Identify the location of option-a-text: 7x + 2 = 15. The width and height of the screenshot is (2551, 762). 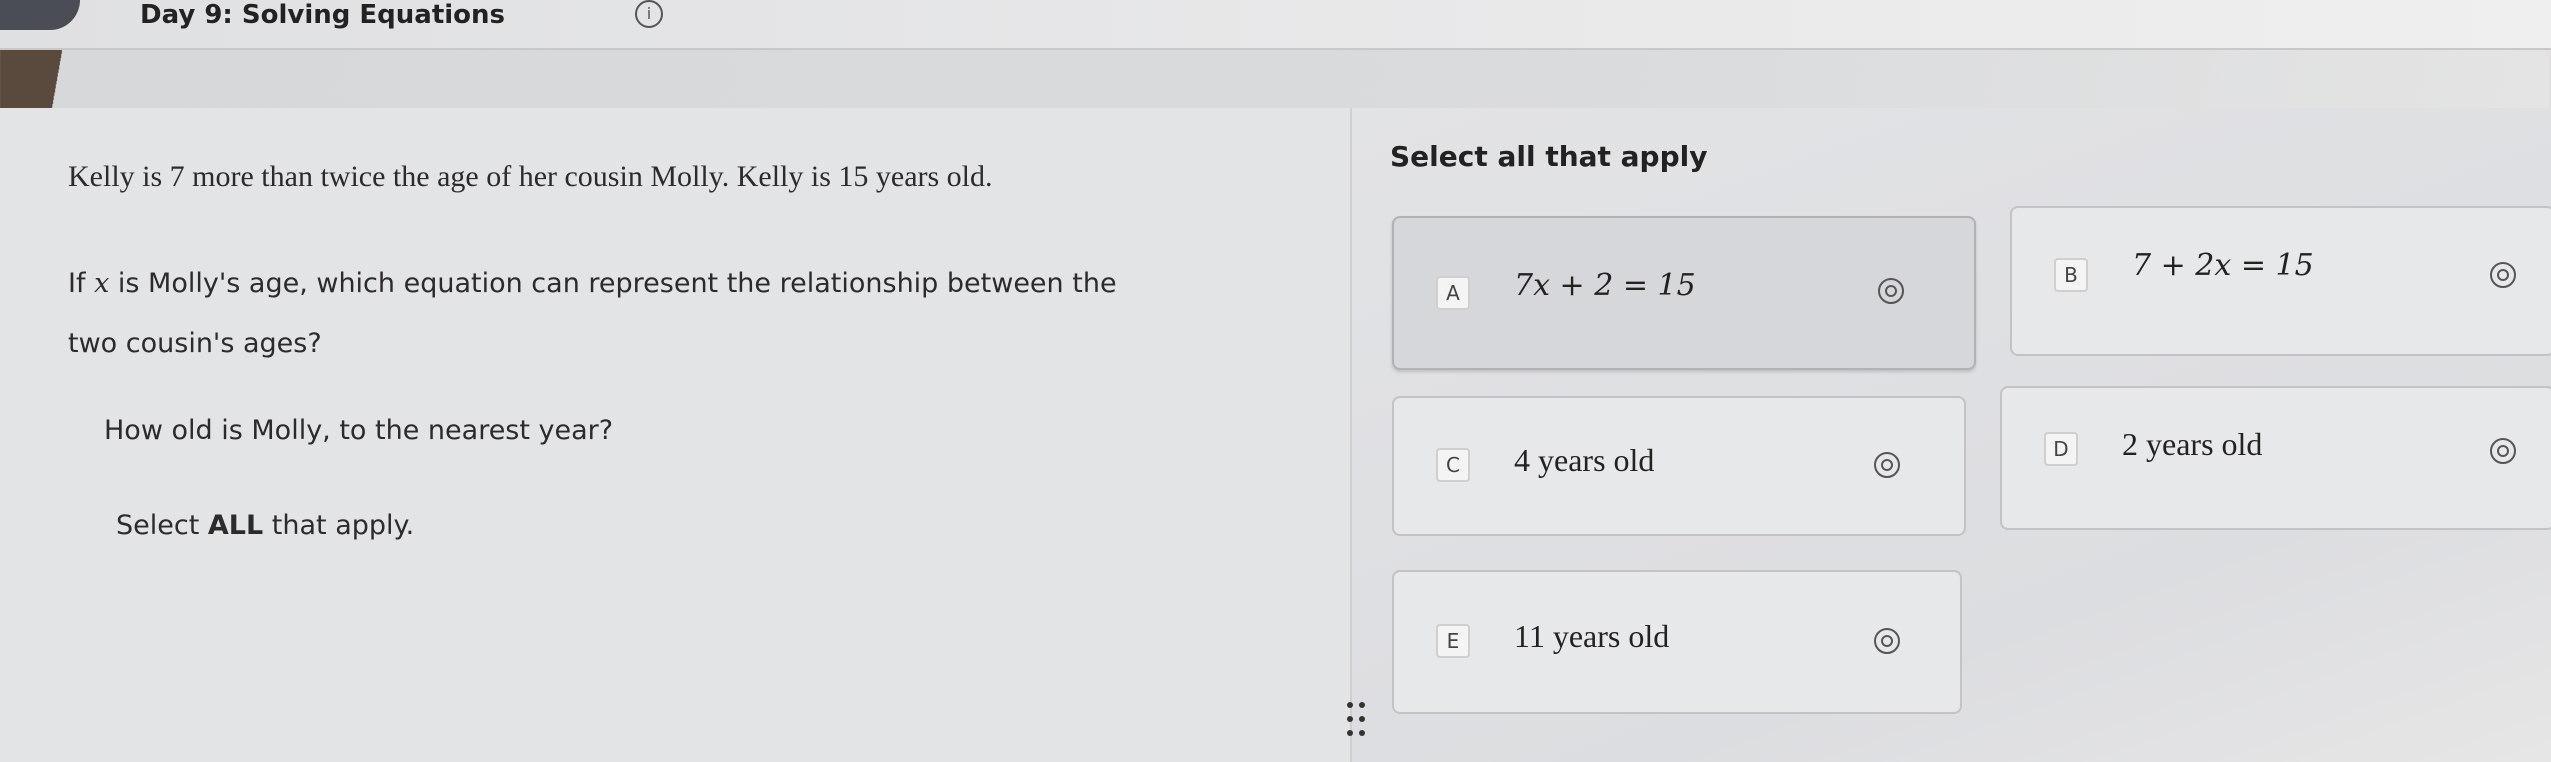
(1605, 285).